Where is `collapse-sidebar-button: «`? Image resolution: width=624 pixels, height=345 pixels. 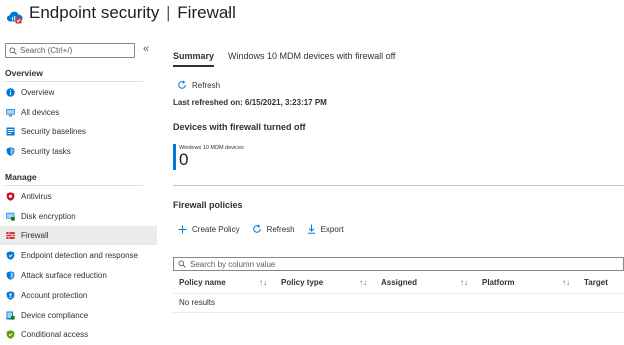
collapse-sidebar-button: « is located at coordinates (146, 49).